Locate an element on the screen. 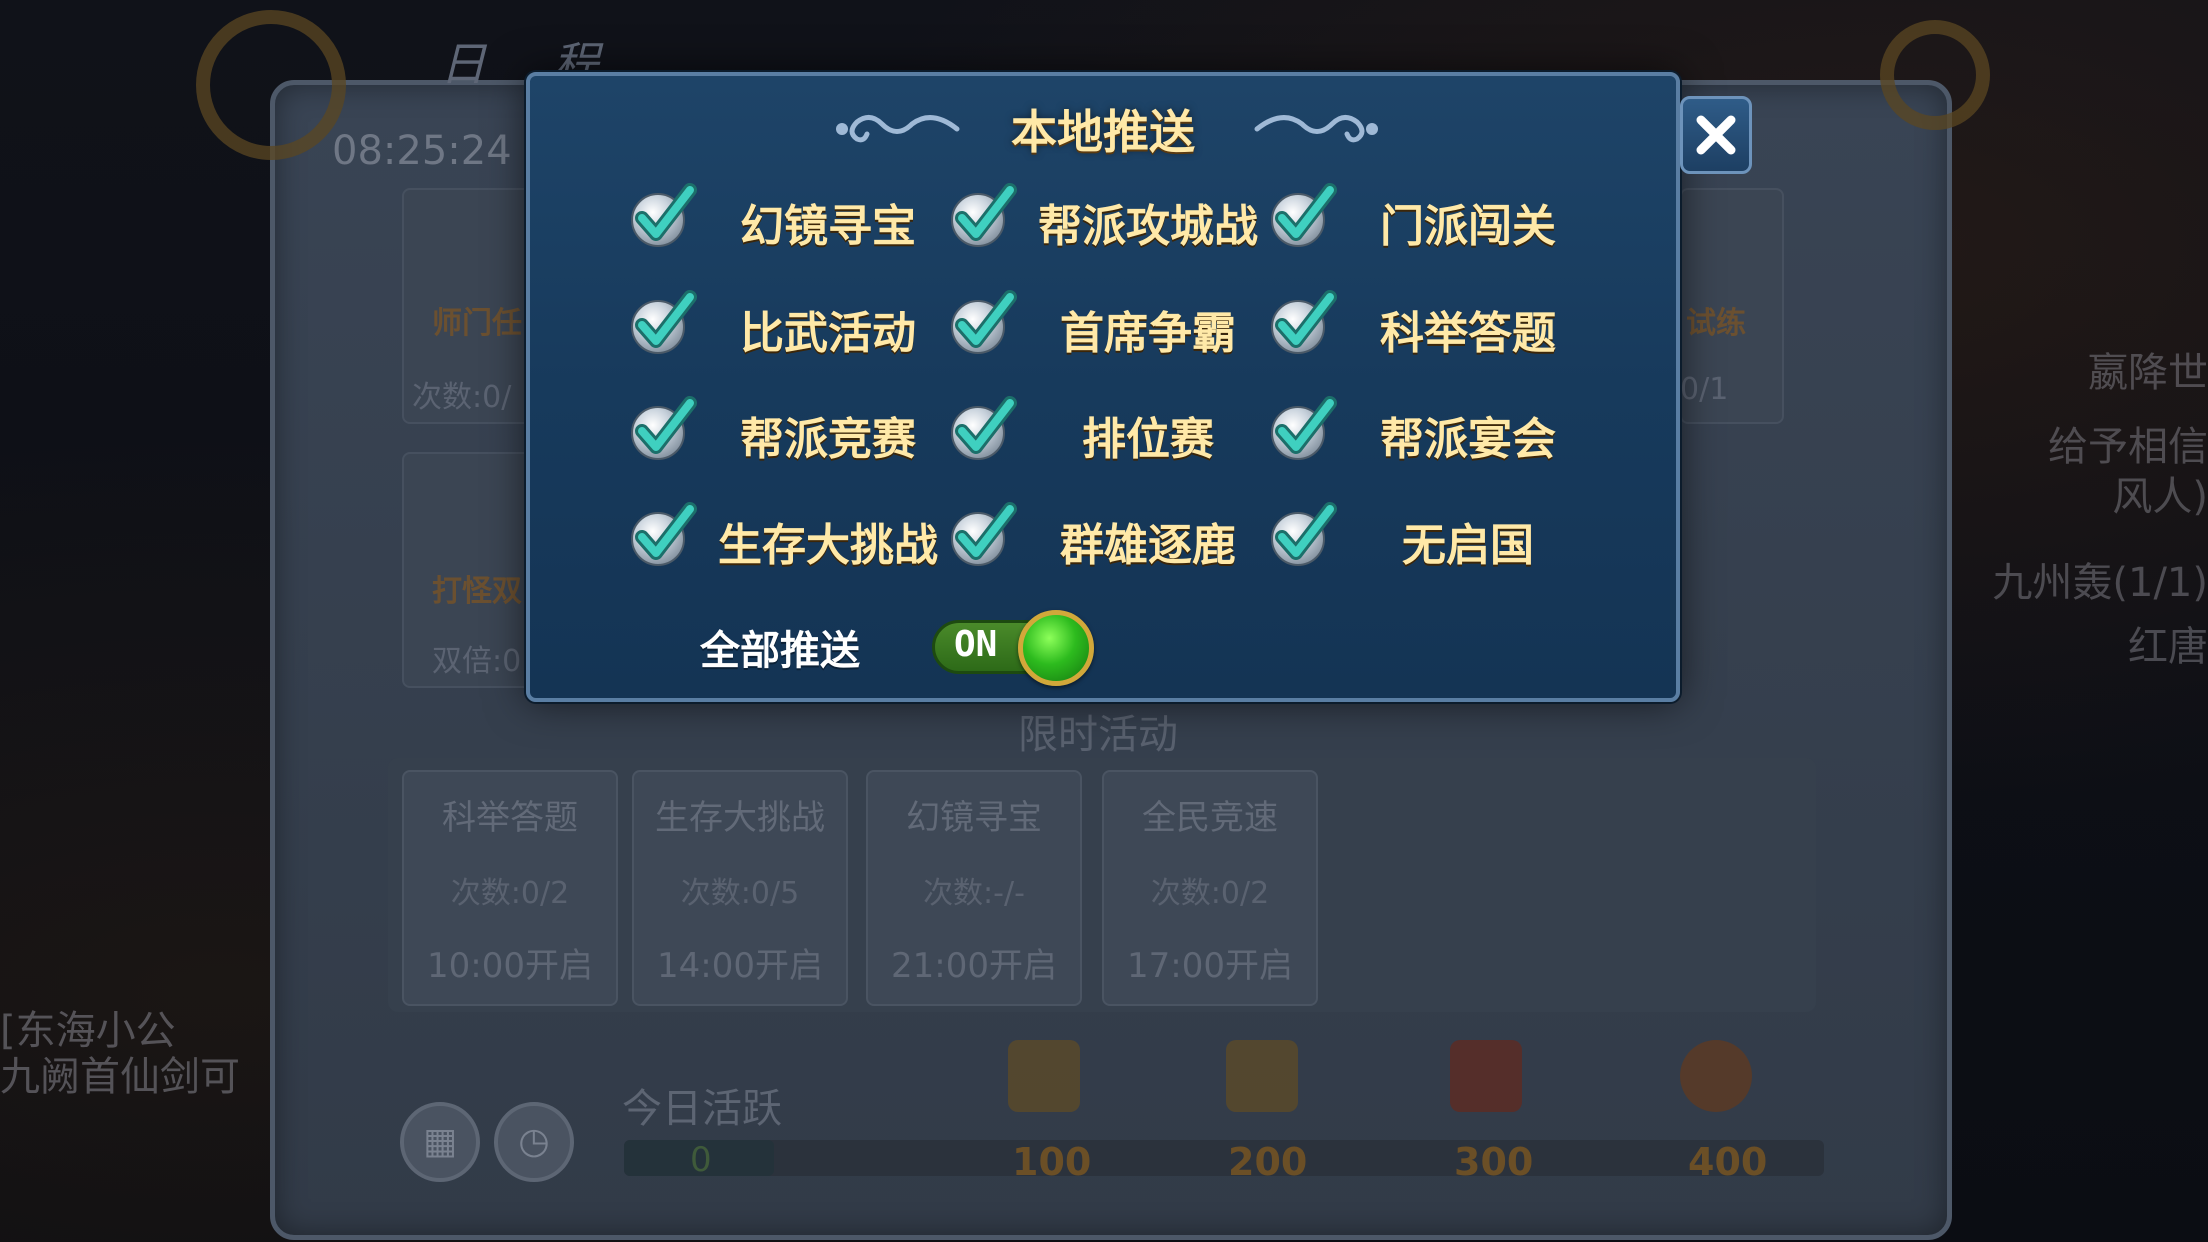  limited-card-name: 生存大挑战 is located at coordinates (740, 818).